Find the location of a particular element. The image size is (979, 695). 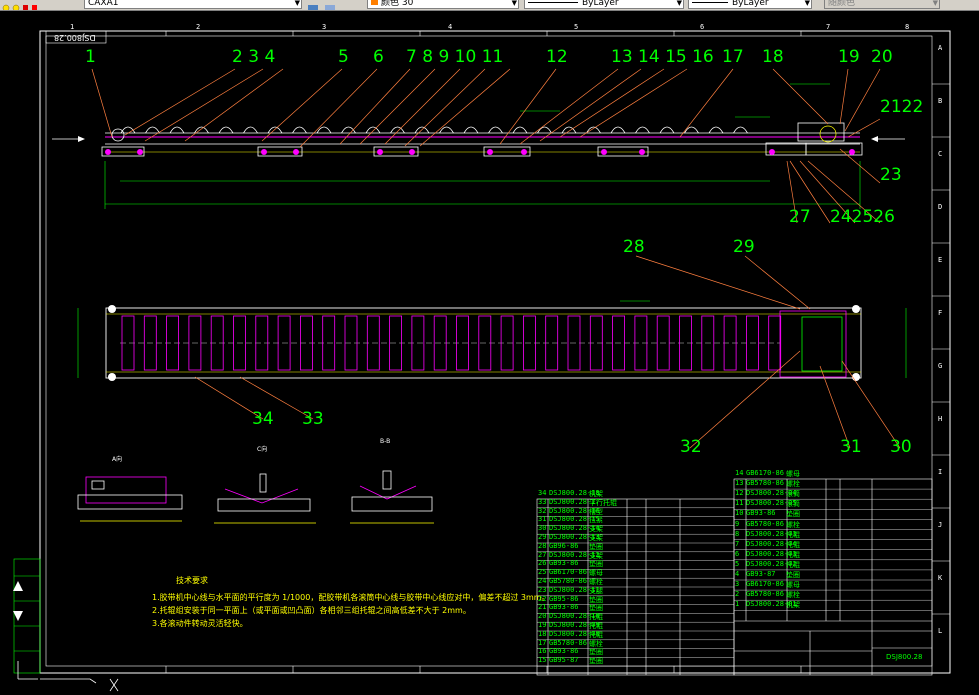

grid-col-label: 5 is located at coordinates (576, 27).